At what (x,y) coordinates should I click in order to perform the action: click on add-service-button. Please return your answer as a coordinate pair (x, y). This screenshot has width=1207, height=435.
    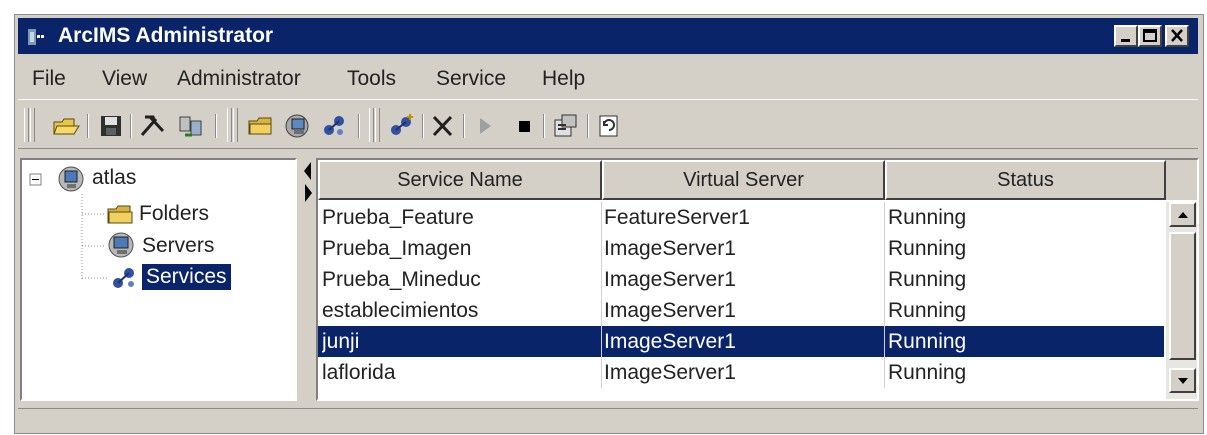
    Looking at the image, I should click on (403, 126).